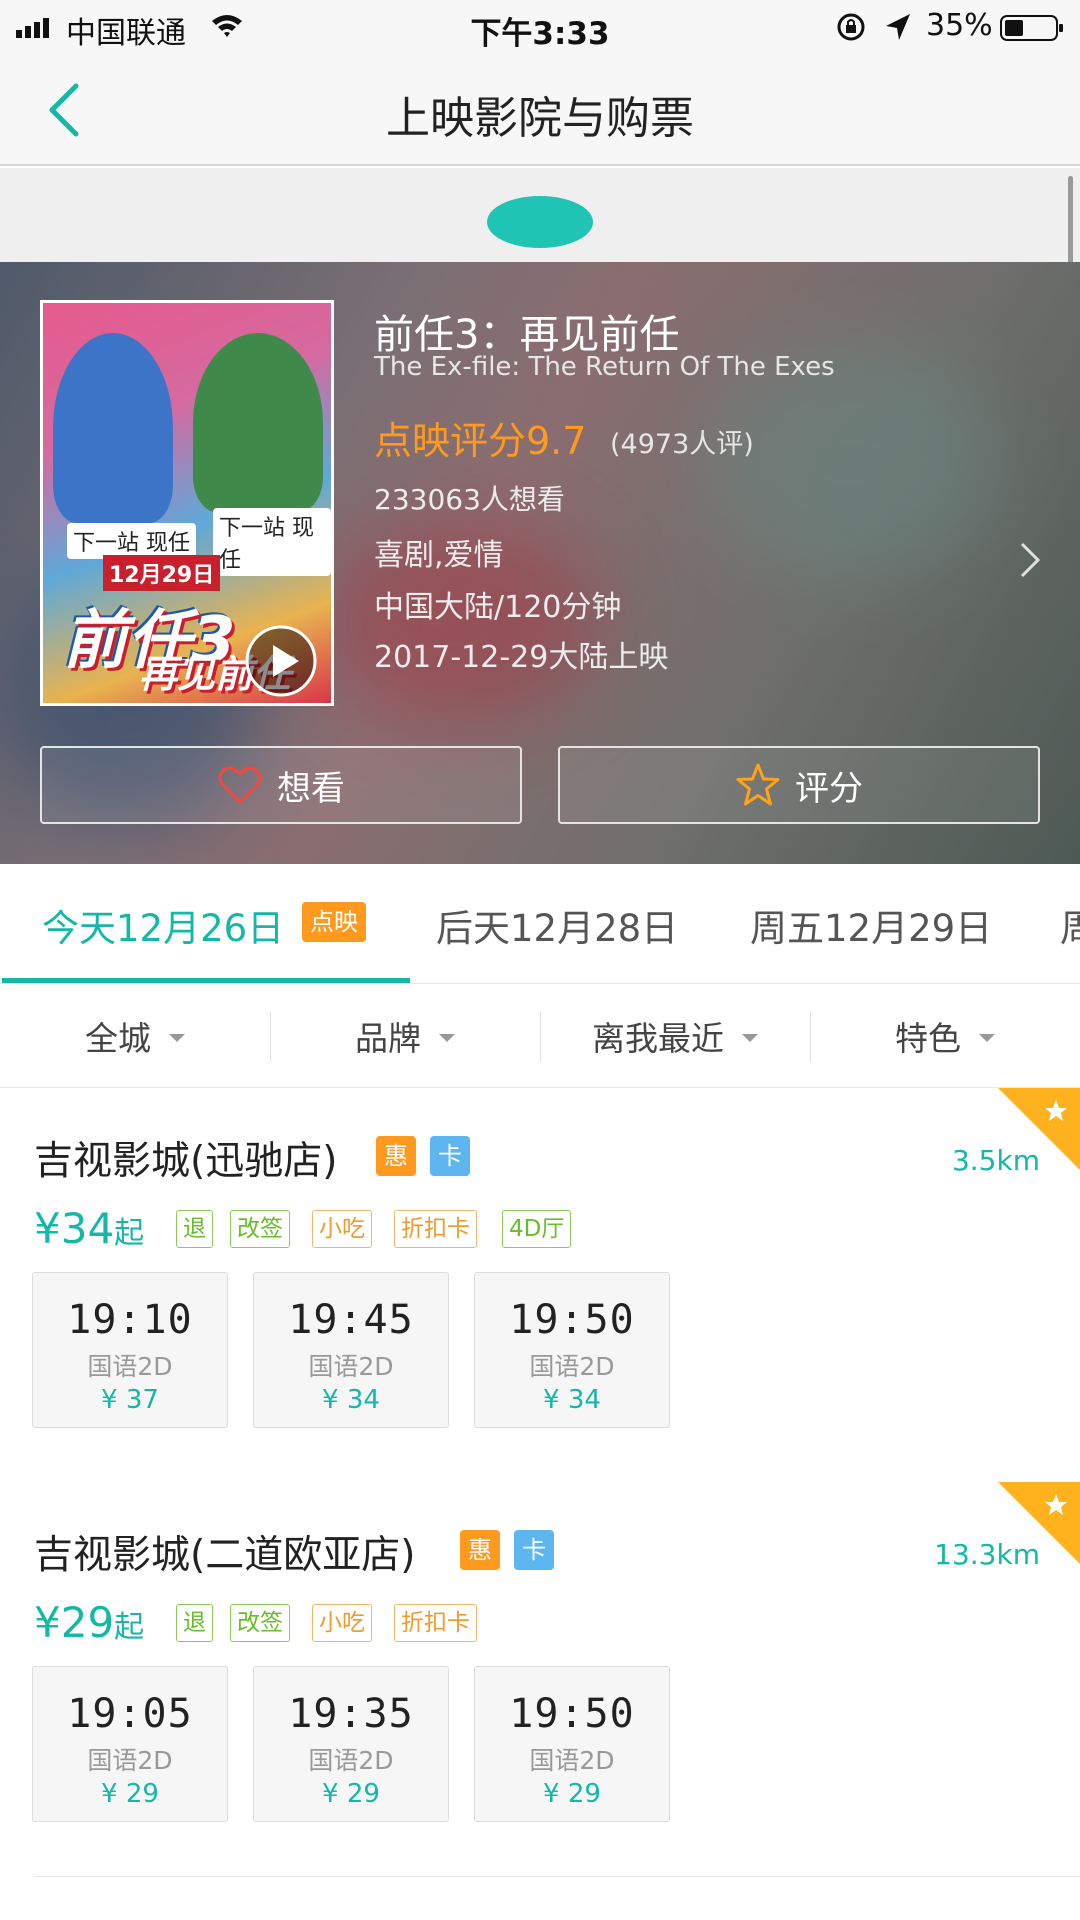 The image size is (1080, 1920). What do you see at coordinates (225, 1555) in the screenshot?
I see `cinema-name: 吉视影城(二道欧亚店)` at bounding box center [225, 1555].